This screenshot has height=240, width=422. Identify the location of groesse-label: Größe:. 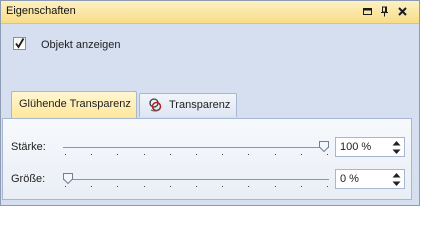
(28, 179).